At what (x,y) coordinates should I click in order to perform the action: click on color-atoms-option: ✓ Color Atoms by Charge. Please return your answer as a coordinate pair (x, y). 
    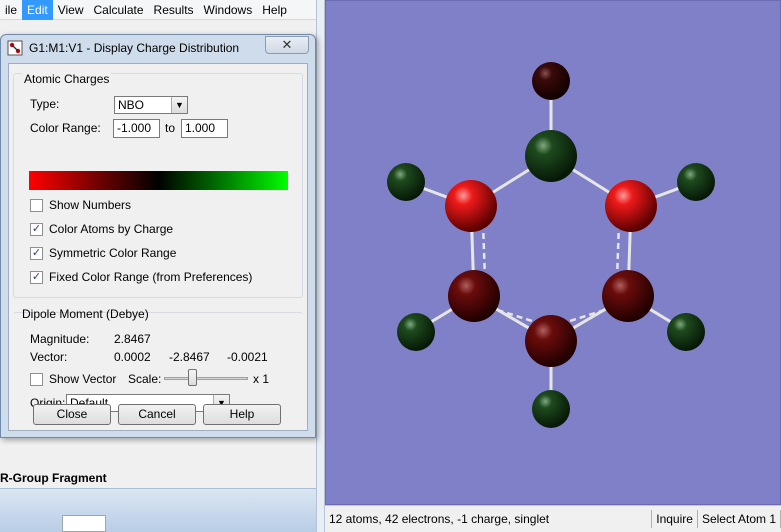
    Looking at the image, I should click on (101, 229).